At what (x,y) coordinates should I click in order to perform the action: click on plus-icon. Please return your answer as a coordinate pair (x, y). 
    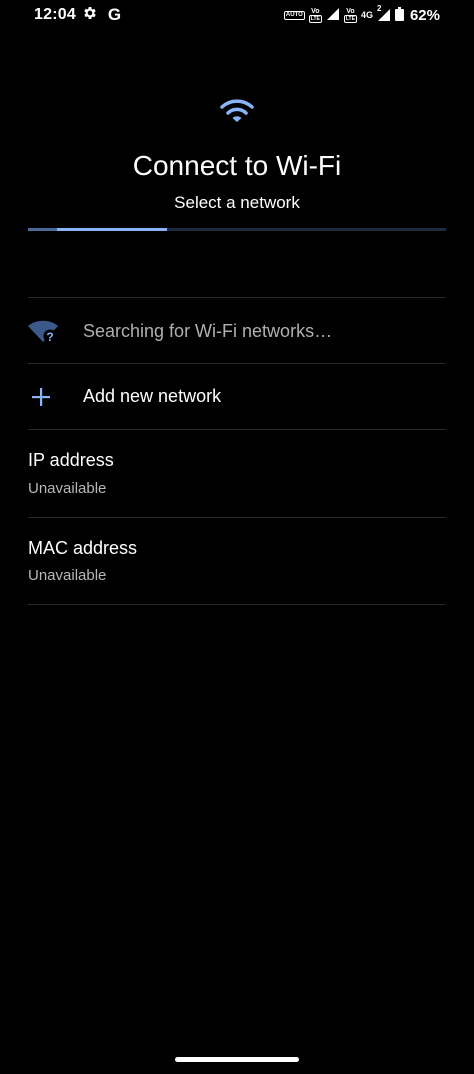
    Looking at the image, I should click on (41, 399).